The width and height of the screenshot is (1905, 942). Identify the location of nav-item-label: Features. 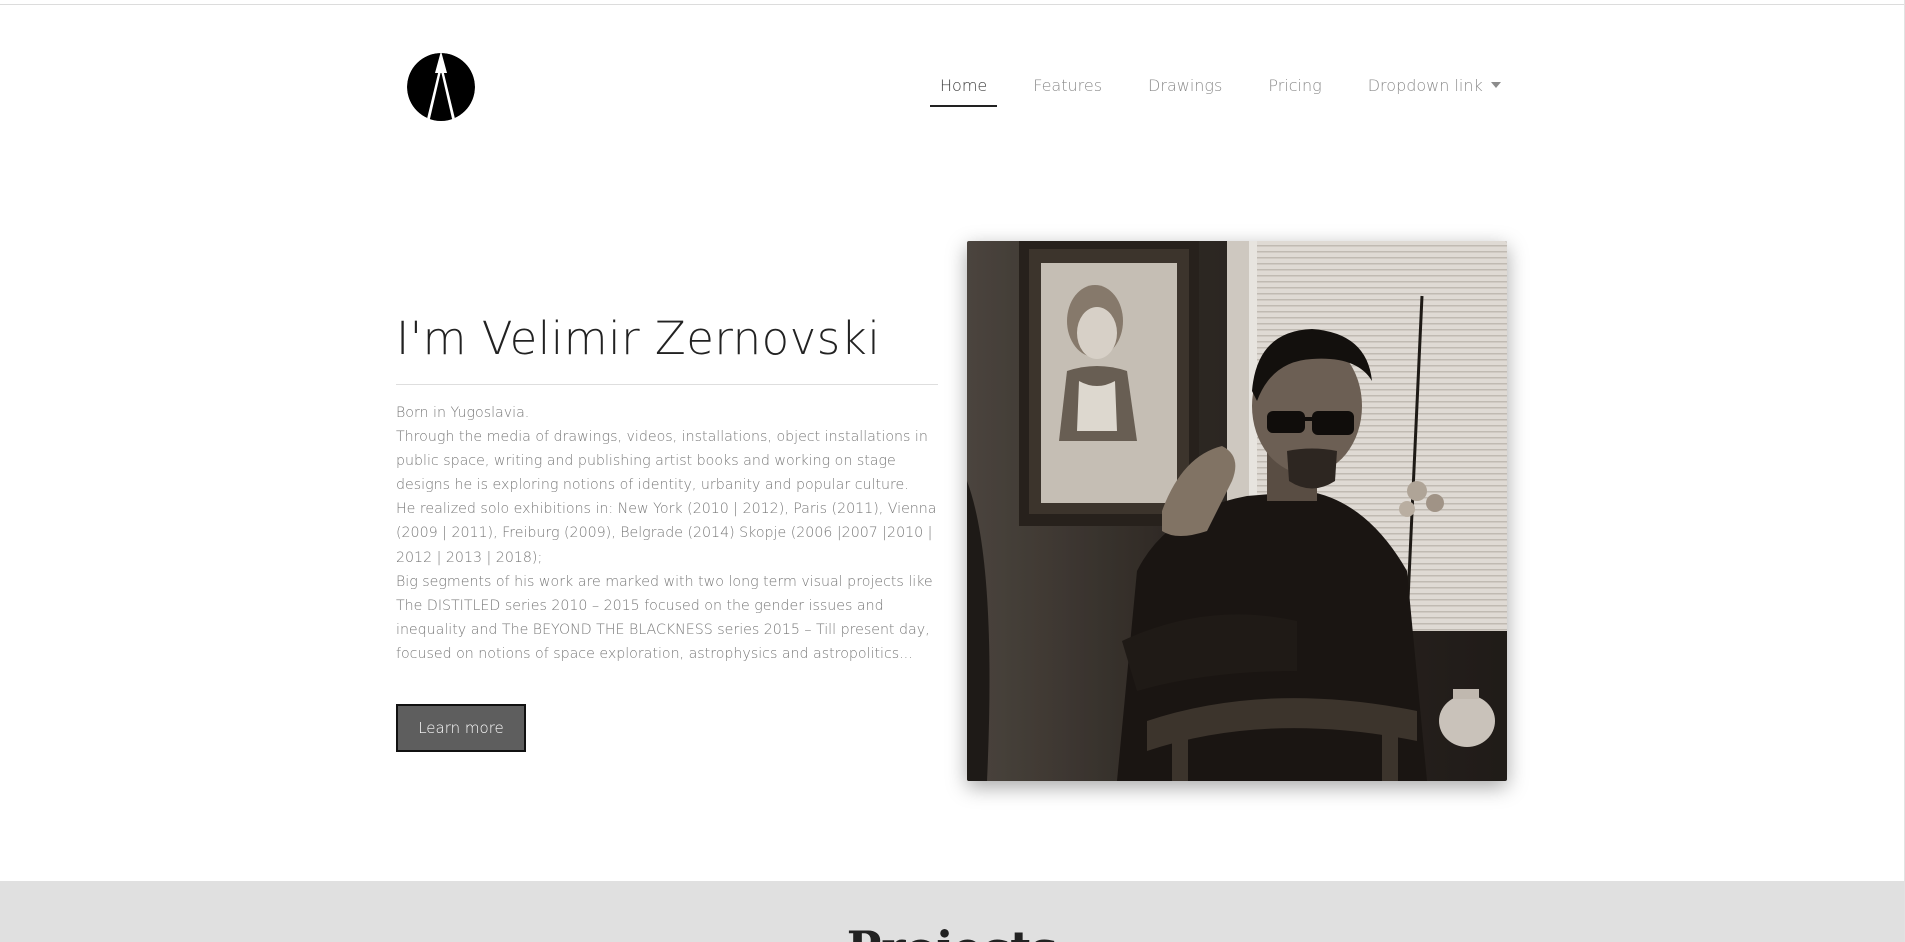
(1068, 85).